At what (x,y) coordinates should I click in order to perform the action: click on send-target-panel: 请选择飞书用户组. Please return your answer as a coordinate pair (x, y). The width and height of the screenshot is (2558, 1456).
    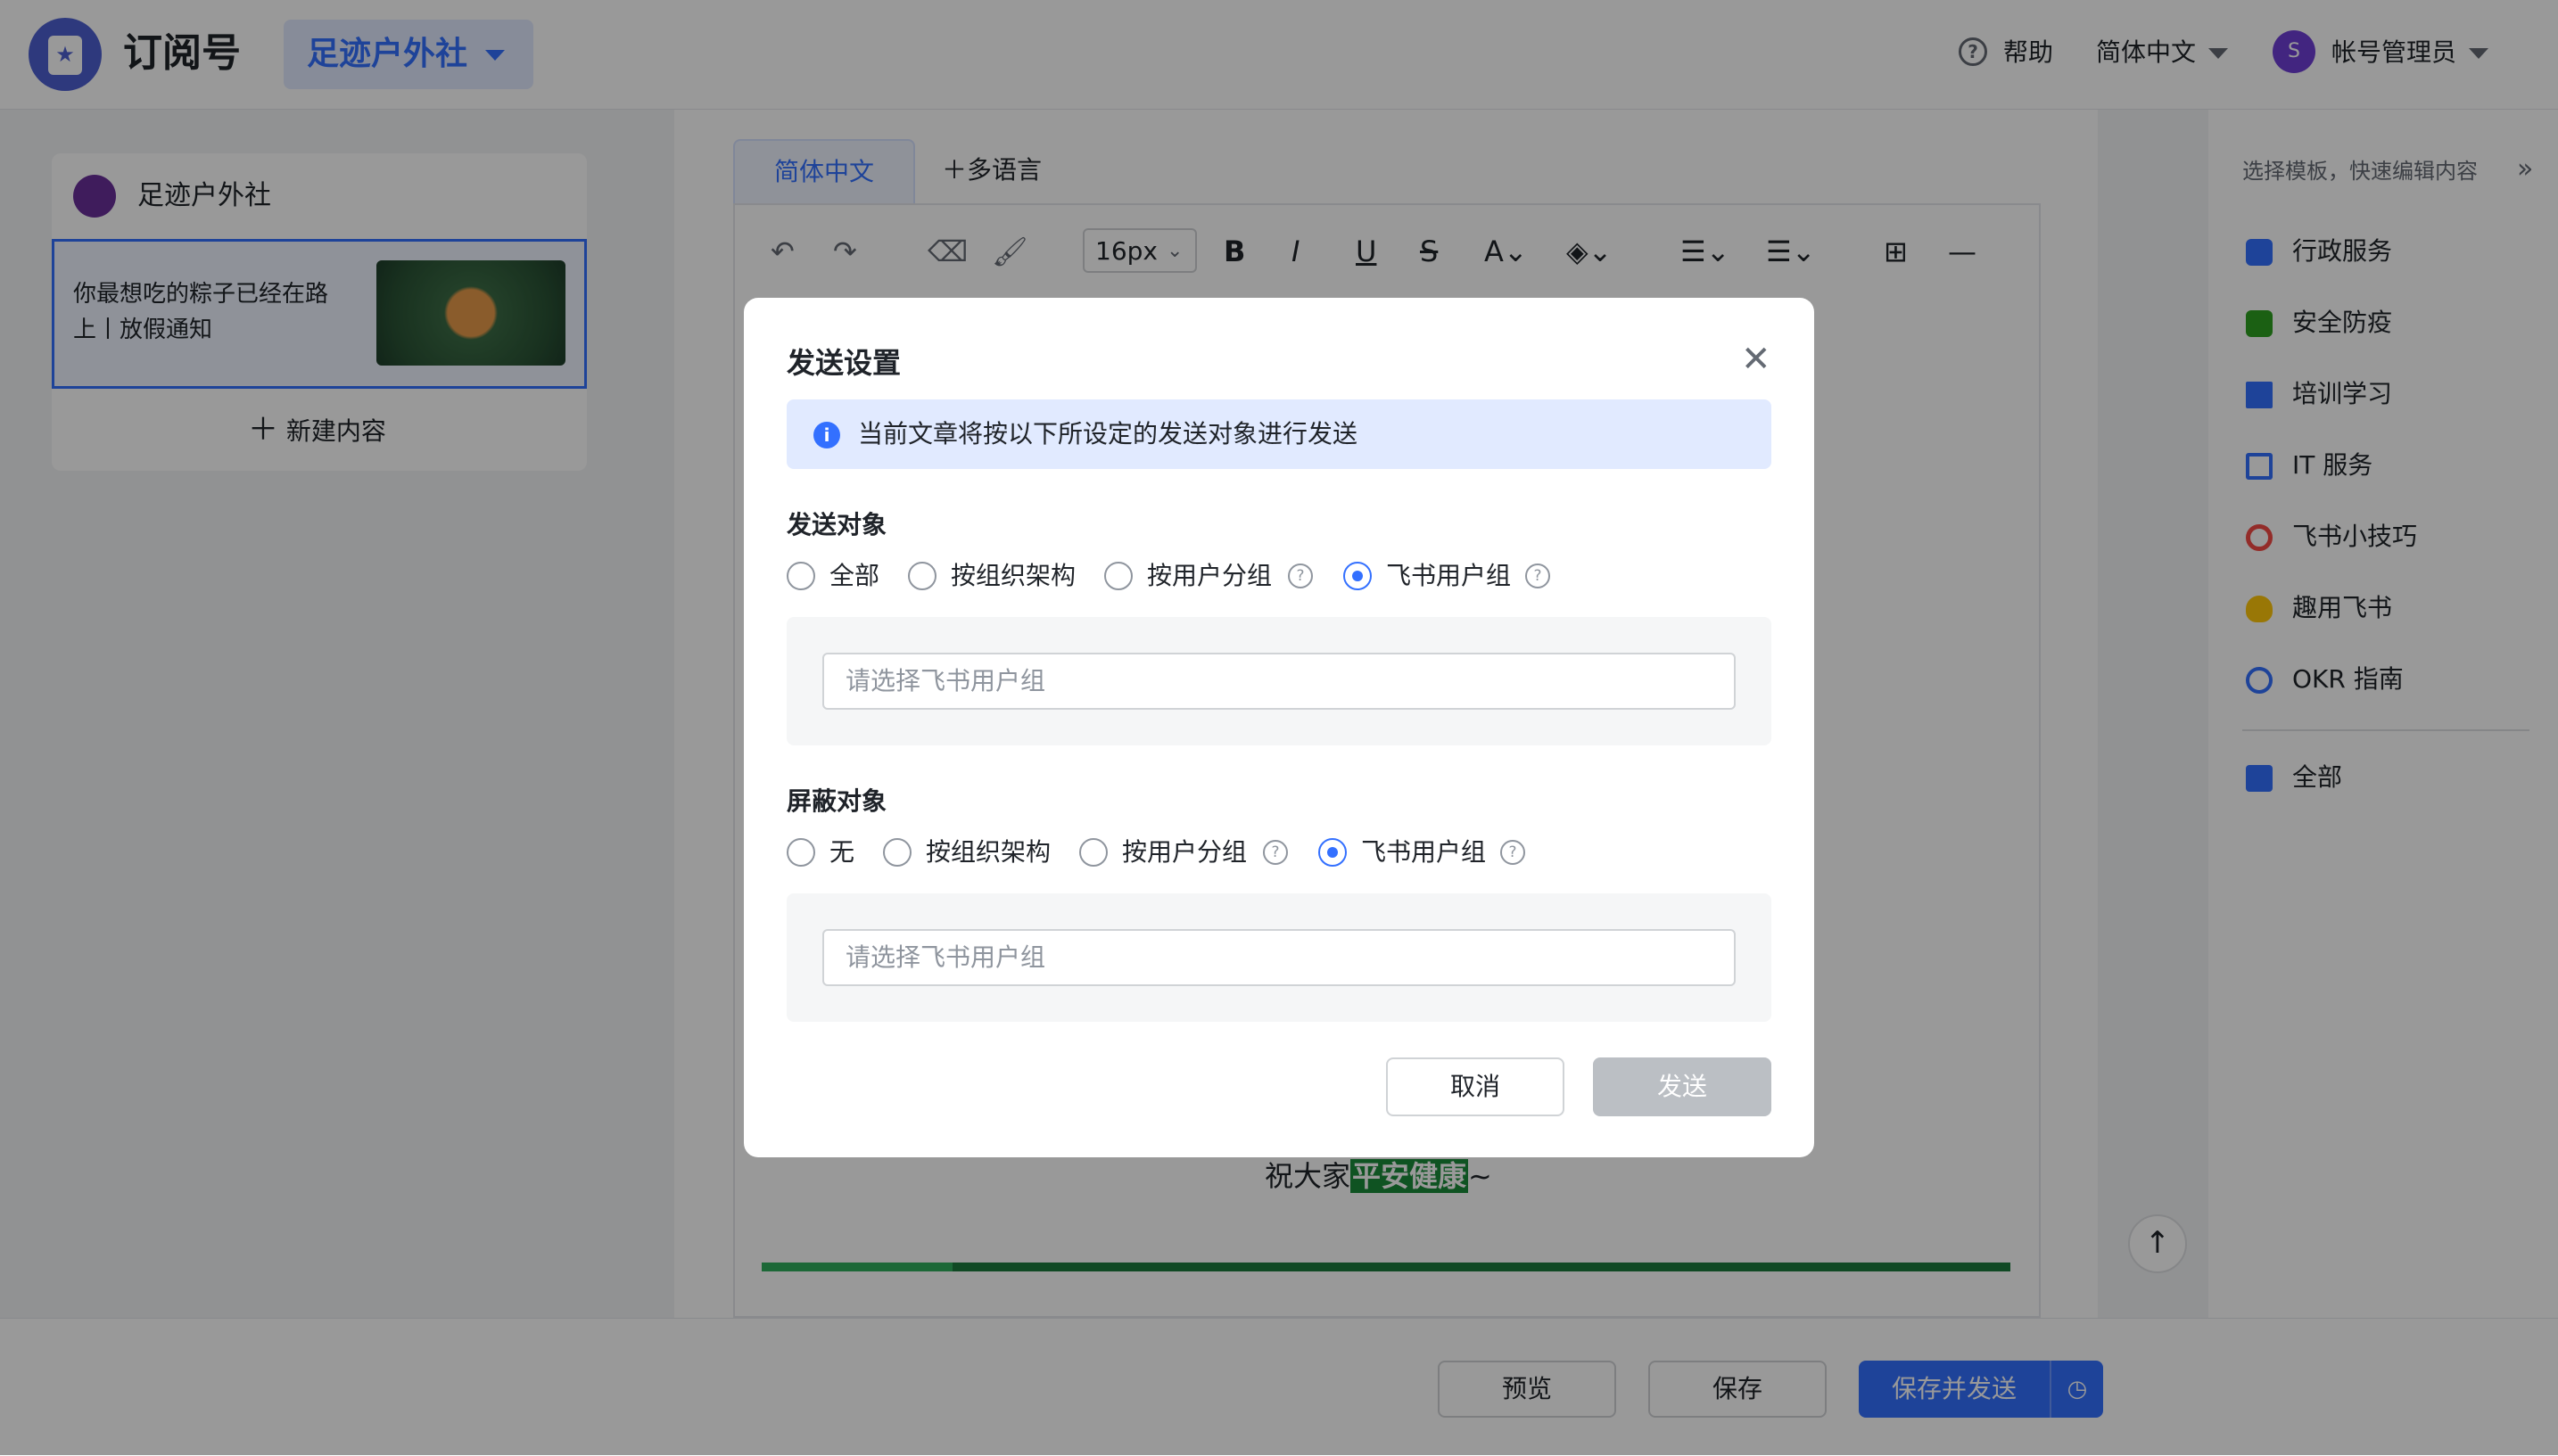
    Looking at the image, I should click on (1279, 681).